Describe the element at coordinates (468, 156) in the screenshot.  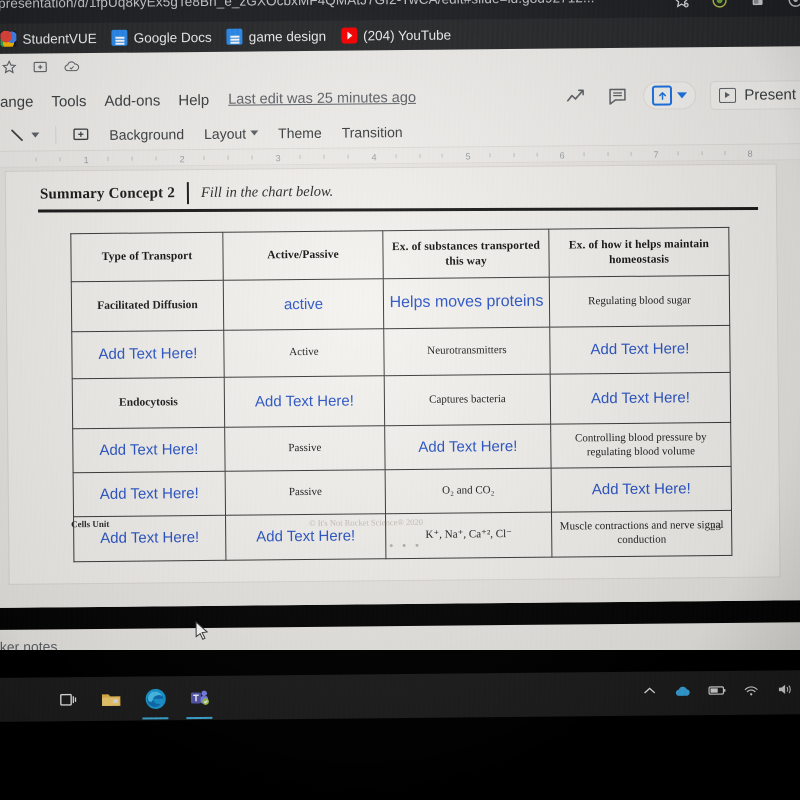
I see `ruler-mark: 5` at that location.